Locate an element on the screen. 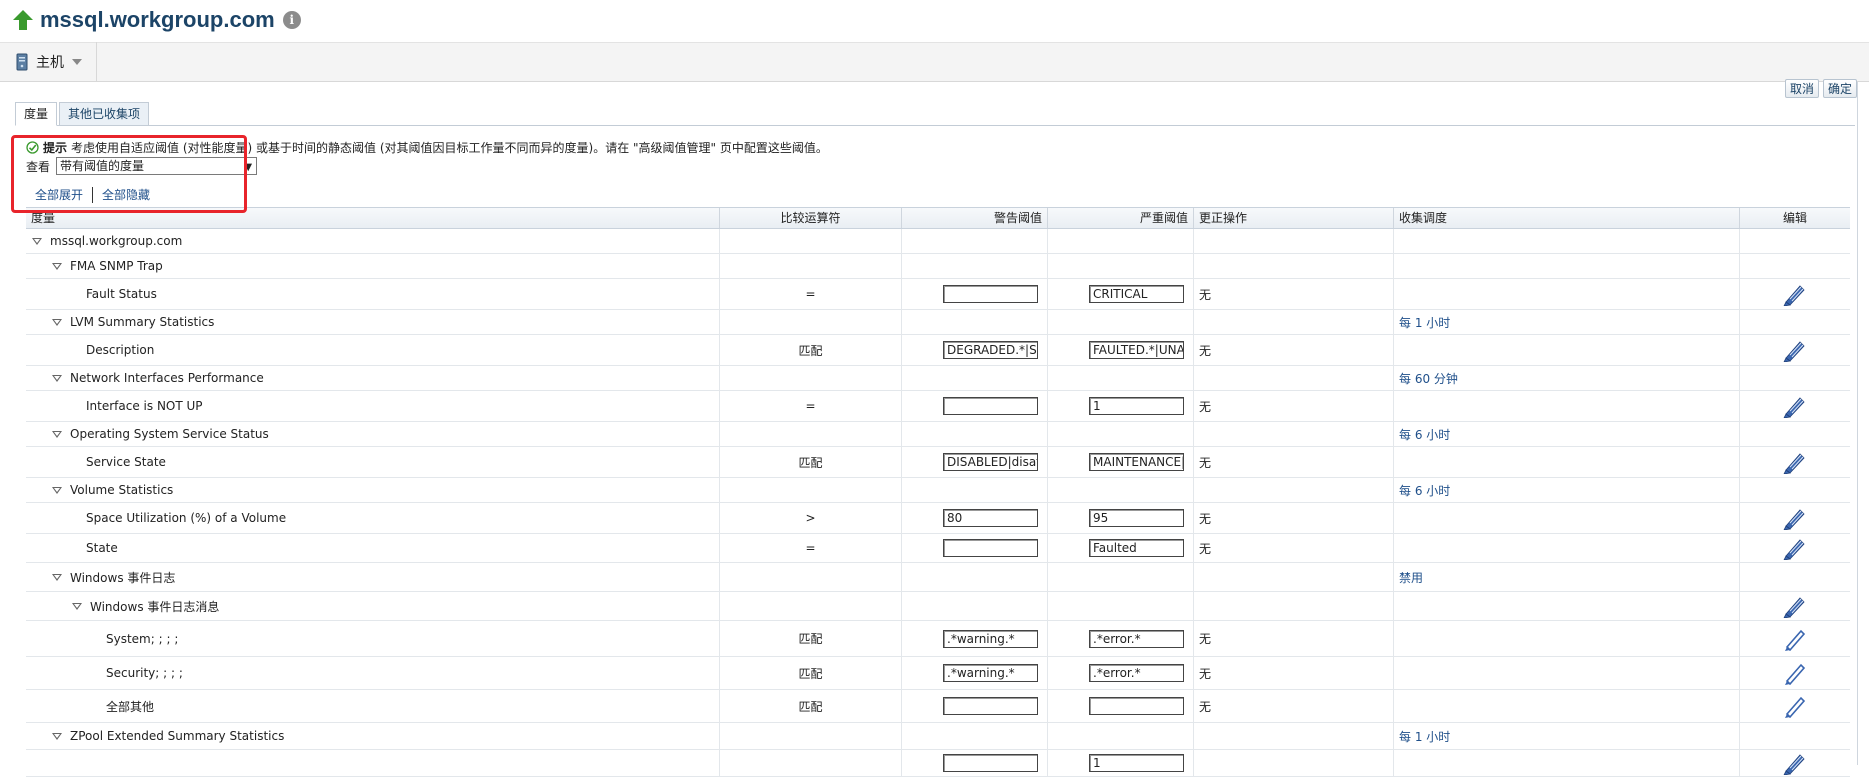 Image resolution: width=1869 pixels, height=778 pixels. metric-cell: Service State is located at coordinates (373, 462).